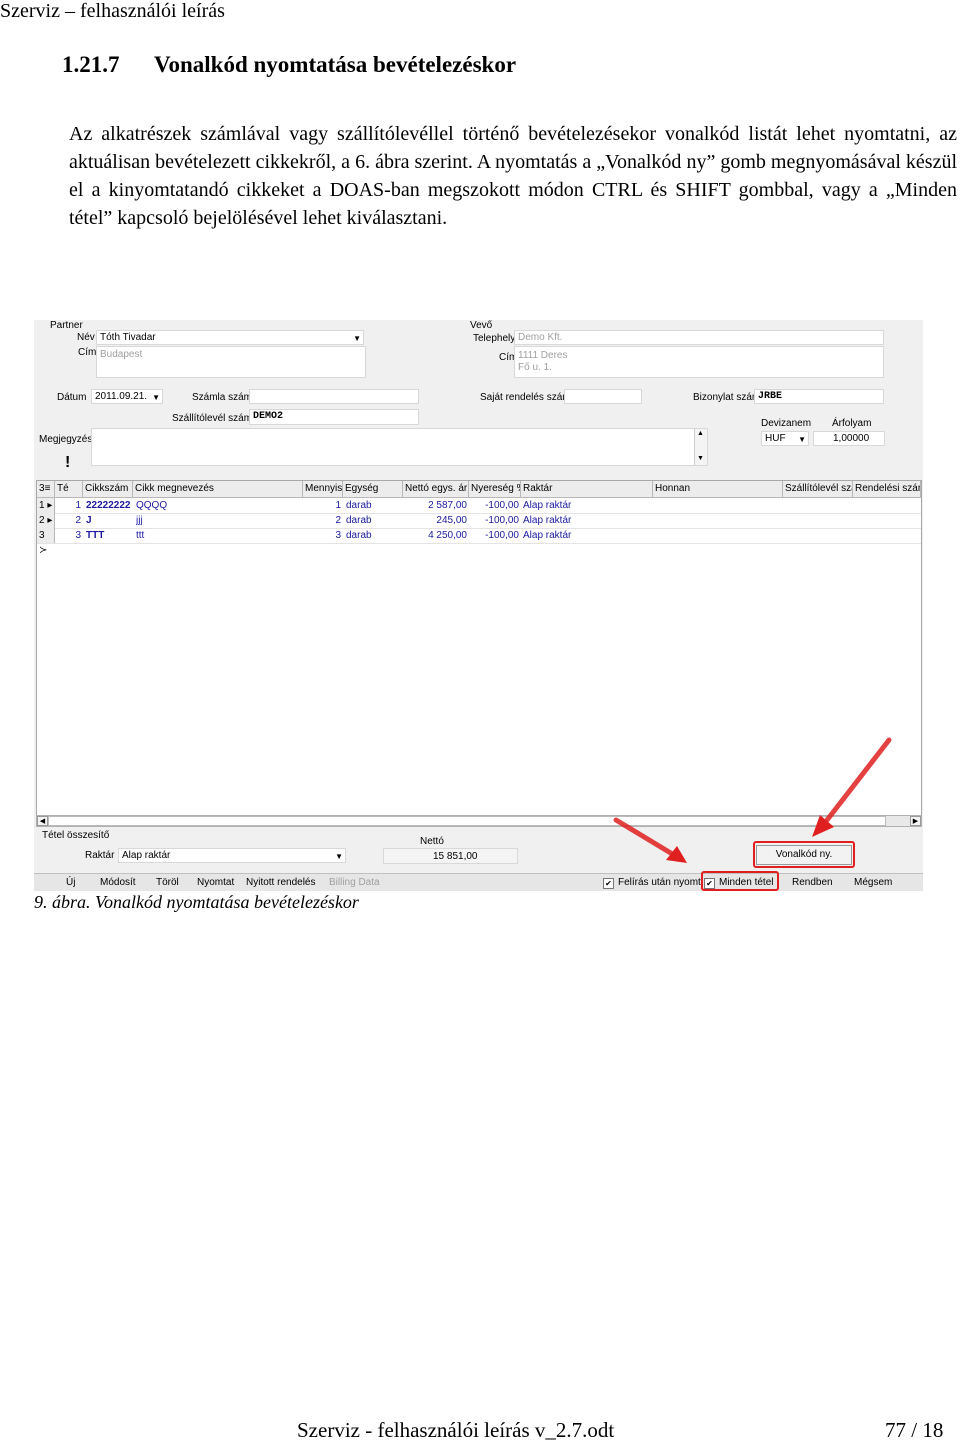 The image size is (960, 1446). What do you see at coordinates (354, 883) in the screenshot?
I see `billing-data-button: Billing Data` at bounding box center [354, 883].